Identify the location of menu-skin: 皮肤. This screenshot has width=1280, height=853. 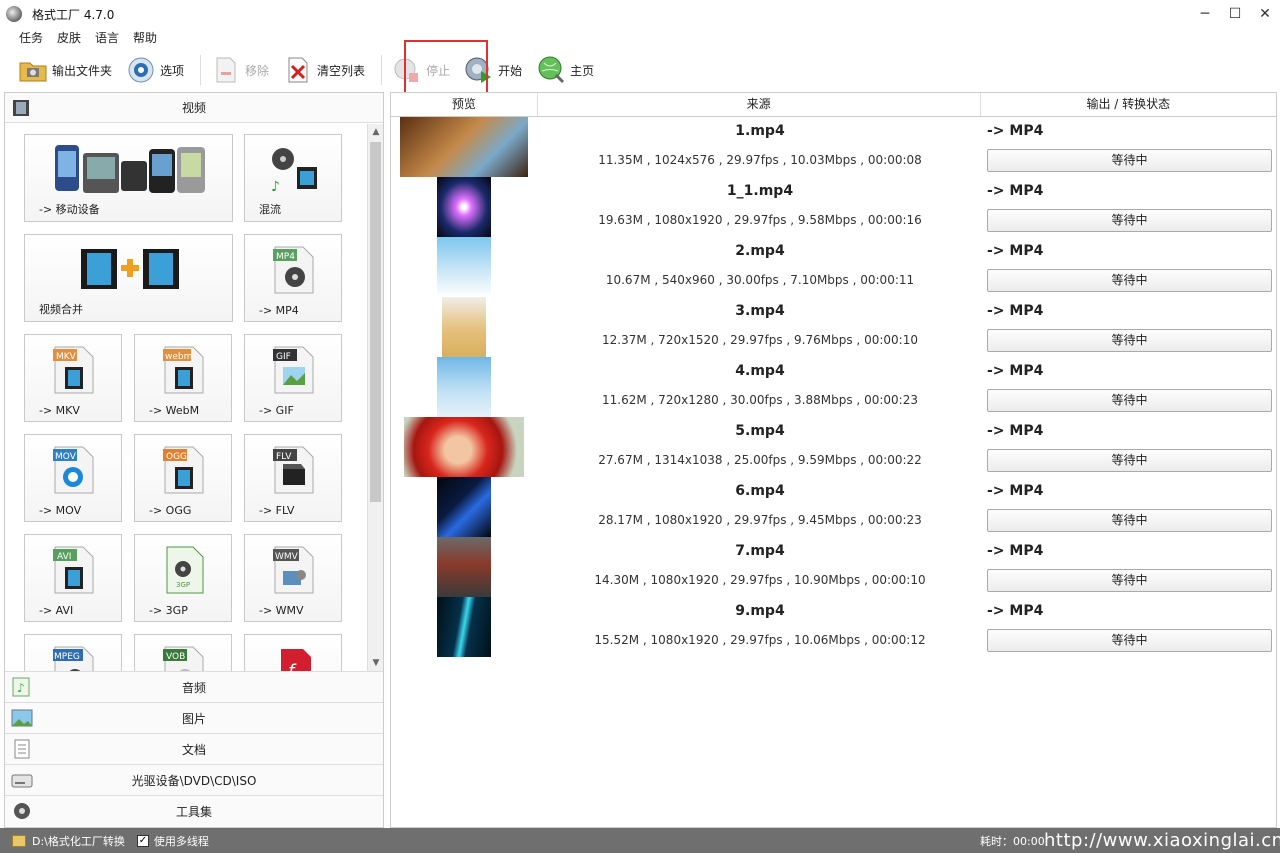
(69, 38).